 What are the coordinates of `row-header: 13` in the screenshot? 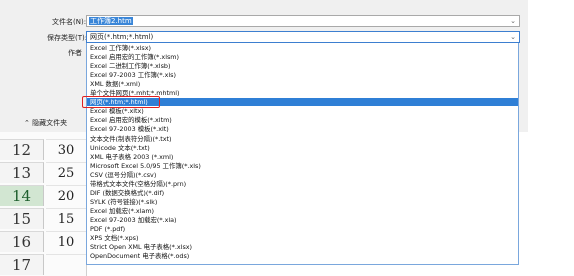 It's located at (22, 172).